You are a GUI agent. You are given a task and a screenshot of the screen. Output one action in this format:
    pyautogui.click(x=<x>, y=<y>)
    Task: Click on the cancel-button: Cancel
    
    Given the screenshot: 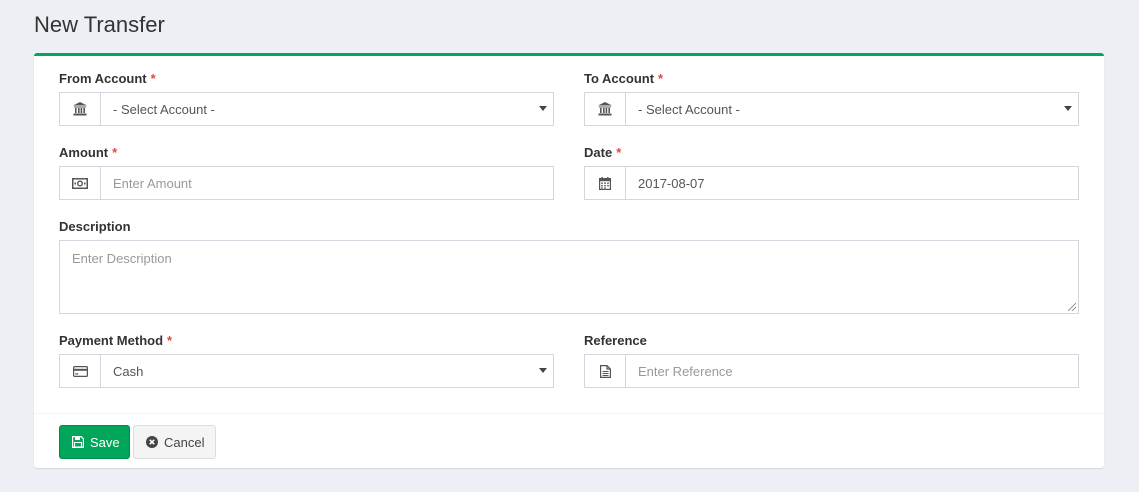 What is the action you would take?
    pyautogui.click(x=174, y=442)
    